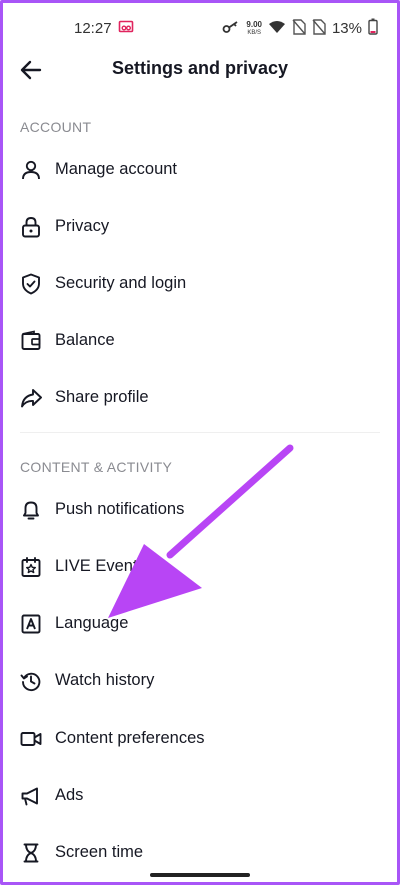  Describe the element at coordinates (200, 170) in the screenshot. I see `menu-item-manage-account: Manage account` at that location.